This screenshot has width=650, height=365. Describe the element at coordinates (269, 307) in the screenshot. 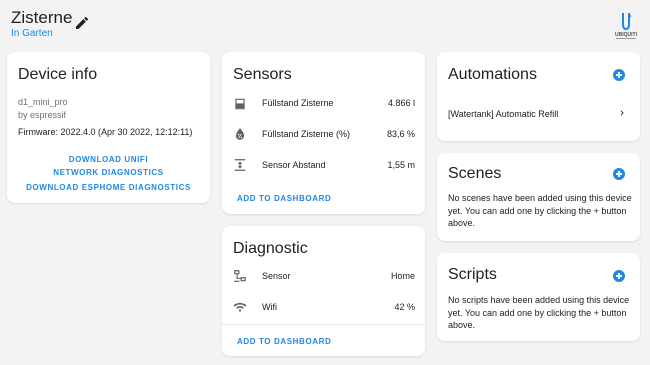

I see `diagnostic-label: Wifi` at that location.